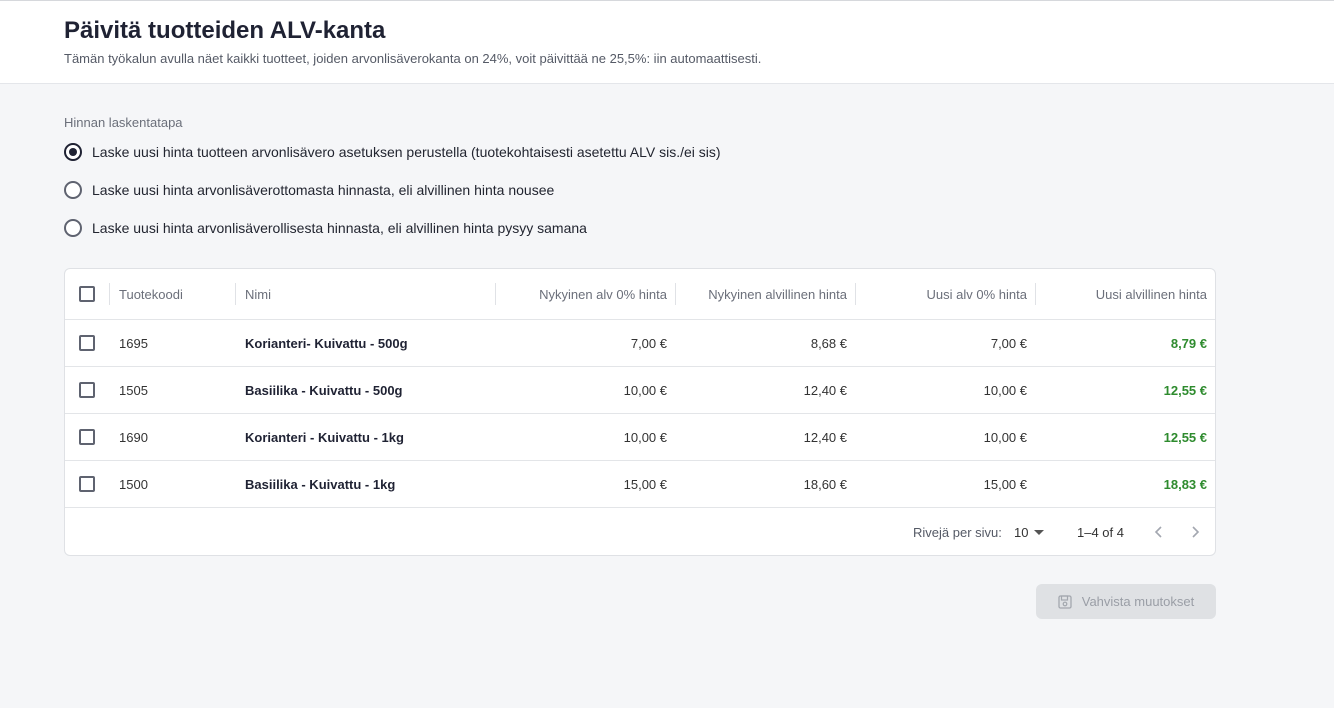 This screenshot has width=1334, height=708. I want to click on cell-new-net: 7,00 €, so click(1008, 343).